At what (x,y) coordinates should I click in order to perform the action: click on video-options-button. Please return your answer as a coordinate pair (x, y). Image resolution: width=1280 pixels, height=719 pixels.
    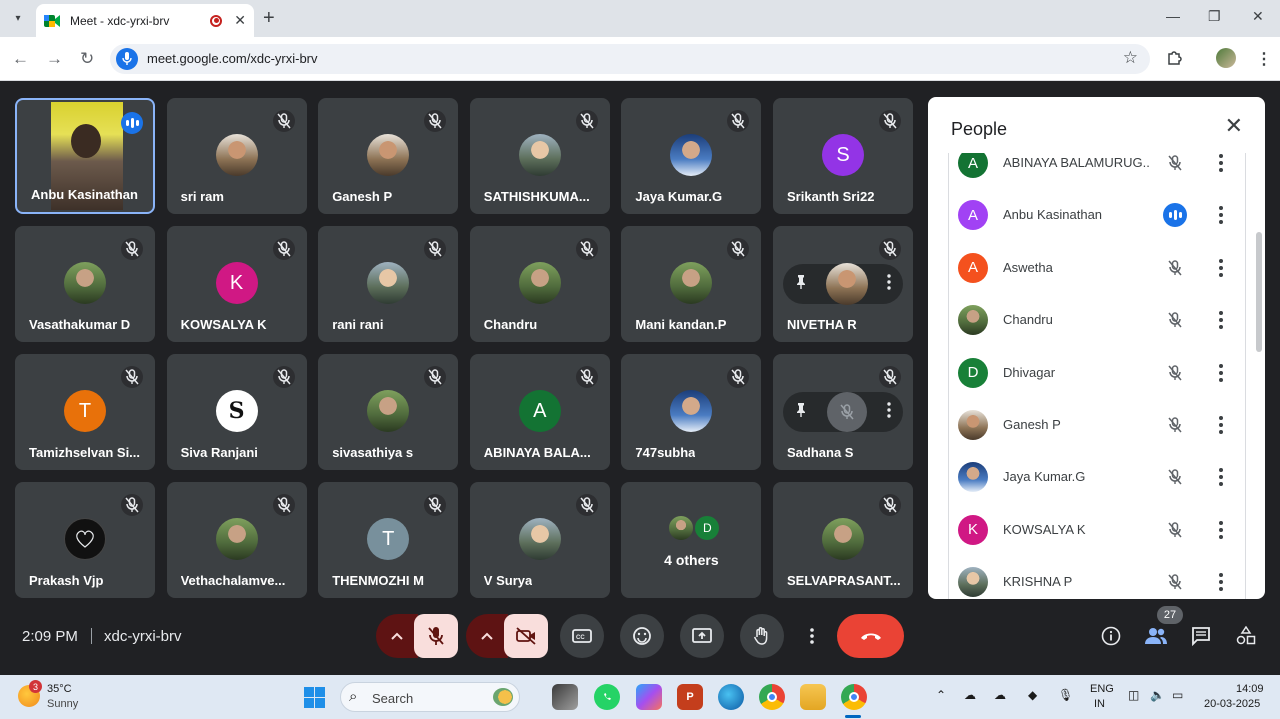
    Looking at the image, I should click on (487, 636).